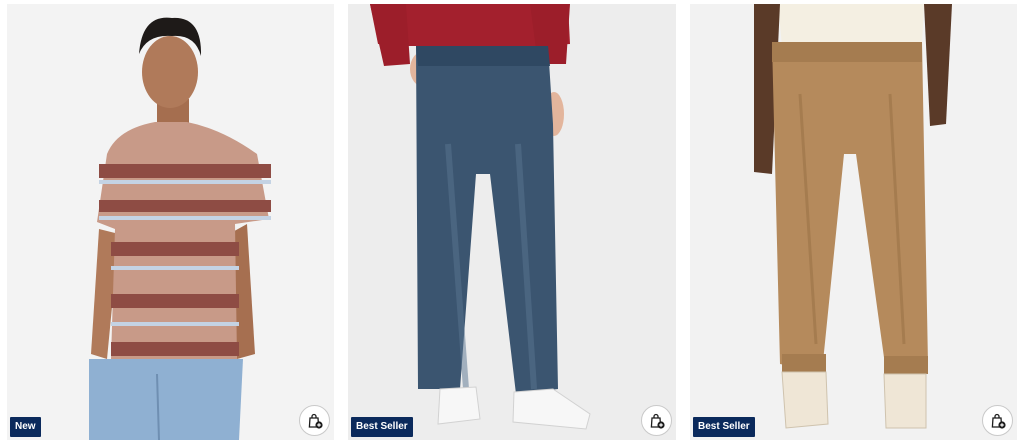 Image resolution: width=1024 pixels, height=444 pixels. I want to click on new-badge: New, so click(25, 427).